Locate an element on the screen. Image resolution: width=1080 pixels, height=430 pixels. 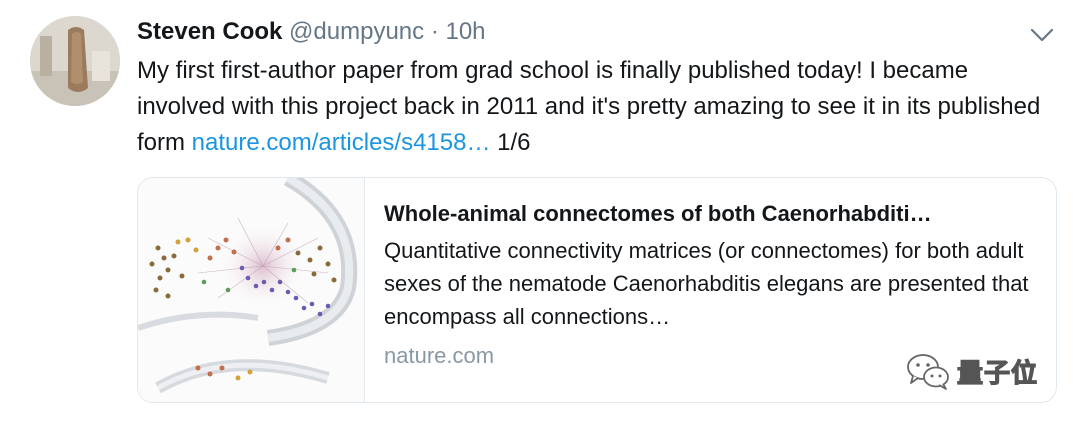
watermark-text: 量子位 is located at coordinates (997, 373).